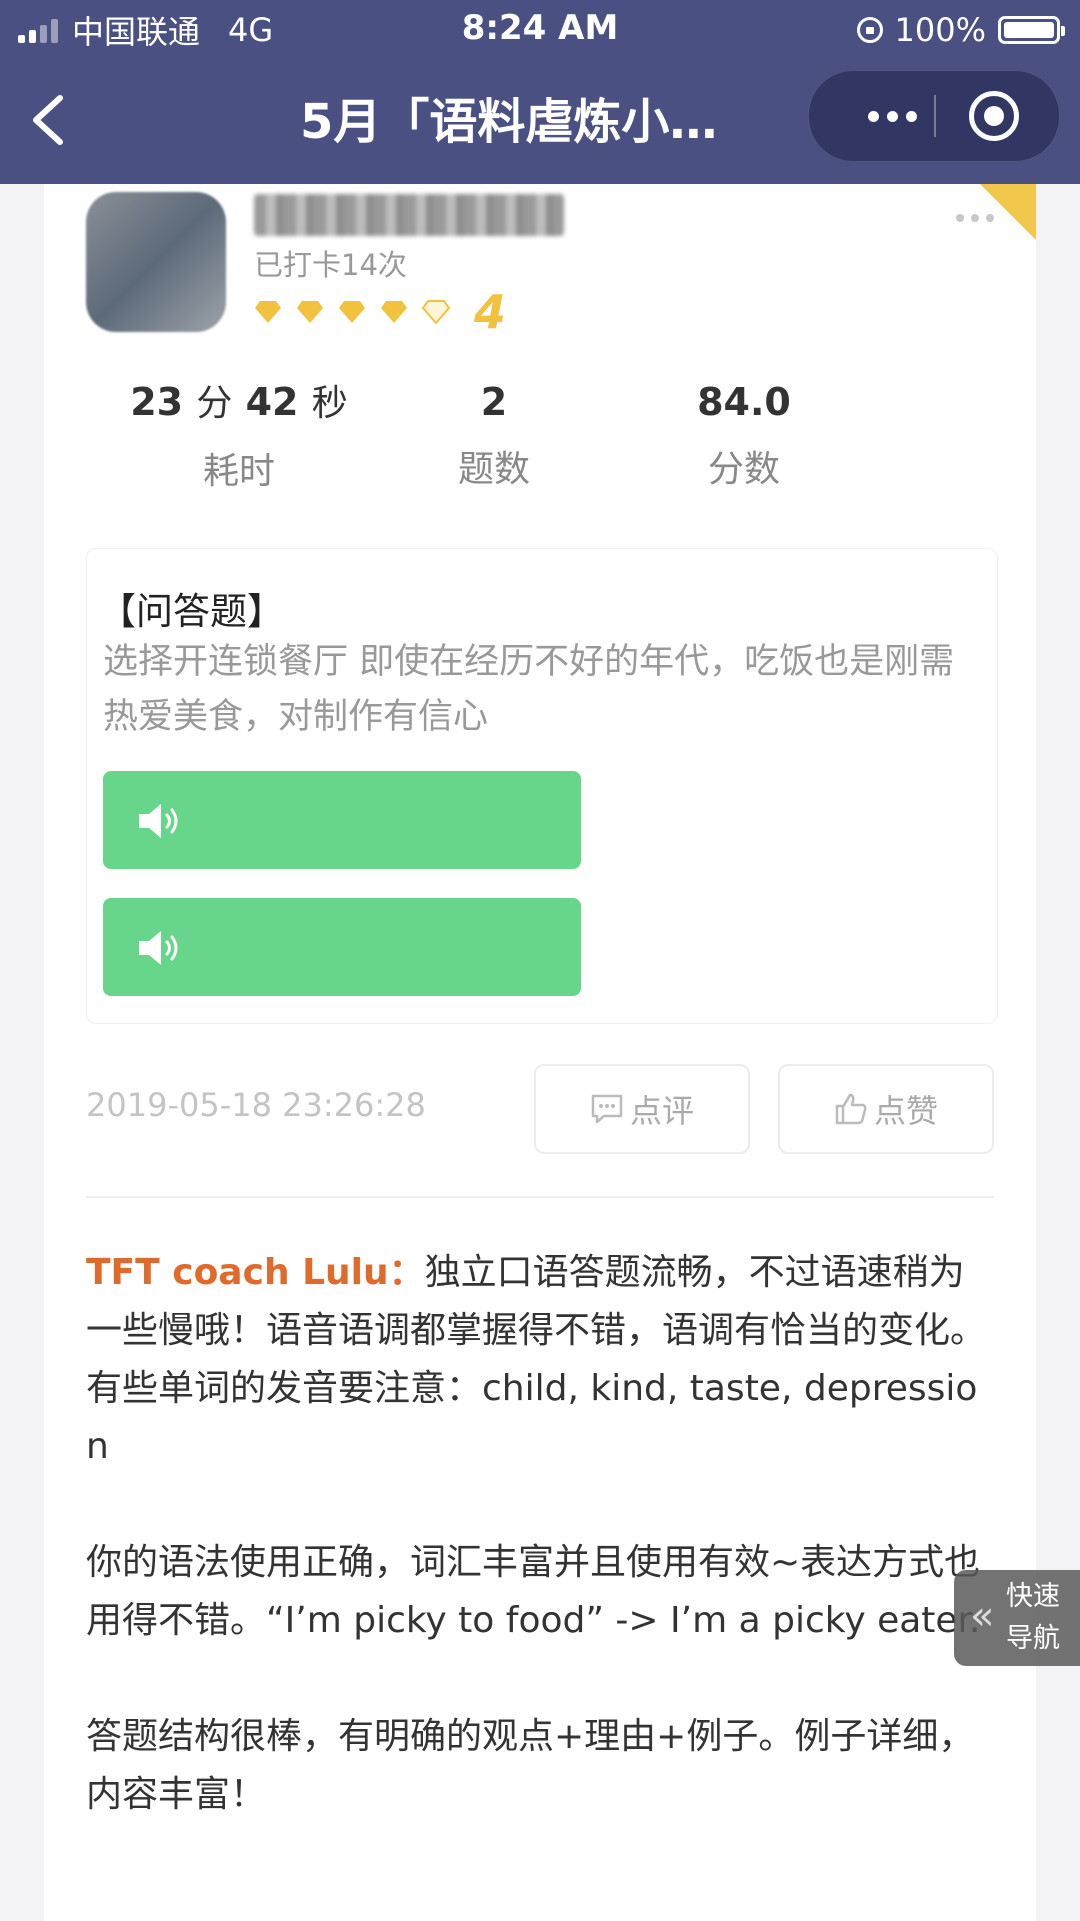 The width and height of the screenshot is (1080, 1921). I want to click on username-redacted, so click(409, 215).